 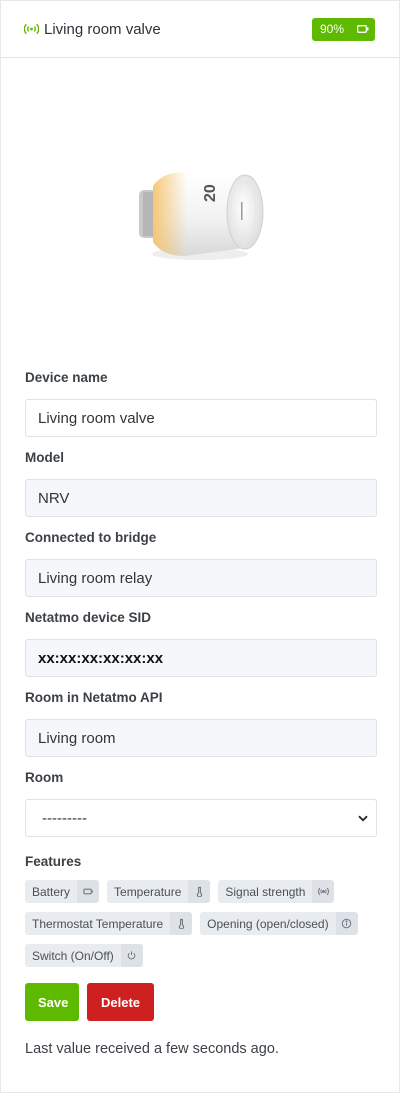 I want to click on room-field: Room ---------, so click(x=201, y=803).